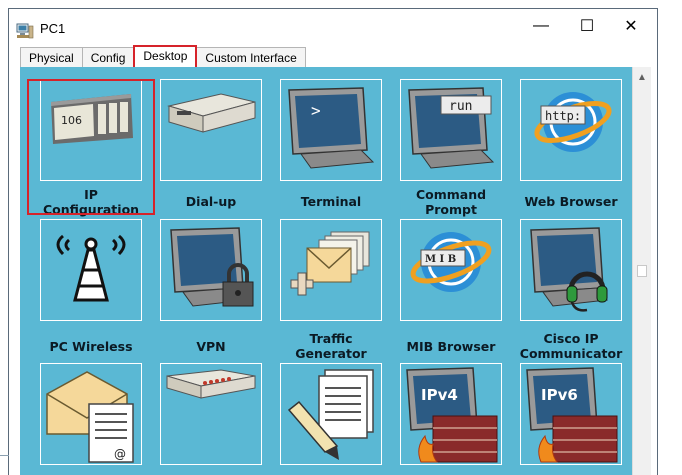 The height and width of the screenshot is (475, 682). I want to click on tab-bar: Physical Config Desktop Custom Interface, so click(163, 57).